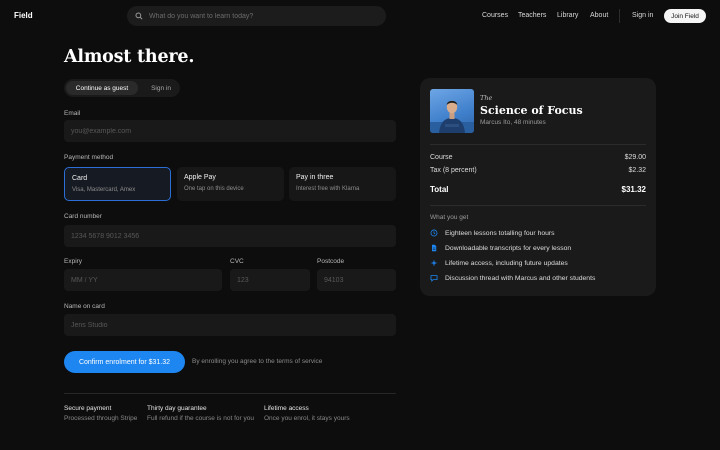  What do you see at coordinates (23, 15) in the screenshot?
I see `logo: Field` at bounding box center [23, 15].